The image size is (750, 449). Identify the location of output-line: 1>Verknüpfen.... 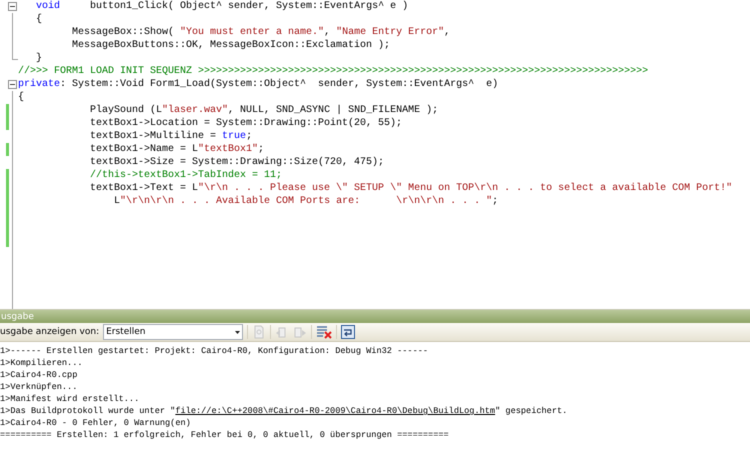
(39, 387).